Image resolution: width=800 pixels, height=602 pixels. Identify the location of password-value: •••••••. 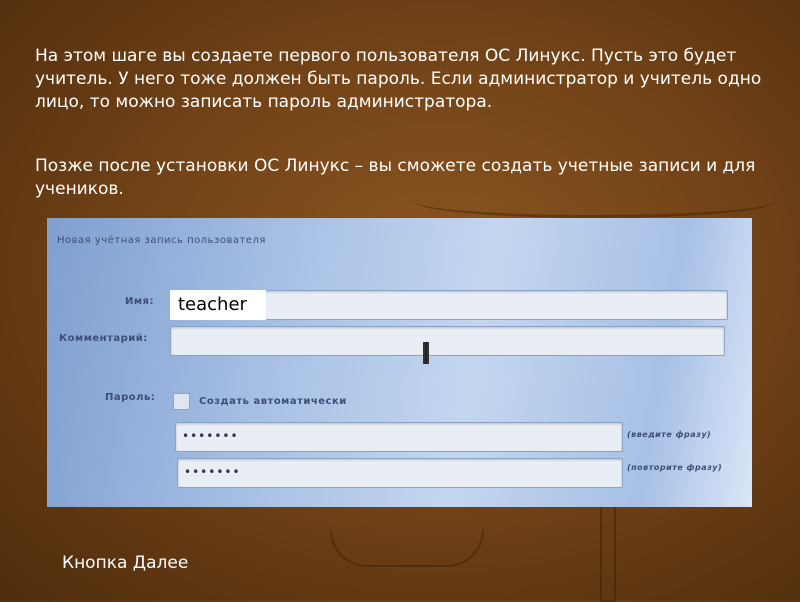
(210, 436).